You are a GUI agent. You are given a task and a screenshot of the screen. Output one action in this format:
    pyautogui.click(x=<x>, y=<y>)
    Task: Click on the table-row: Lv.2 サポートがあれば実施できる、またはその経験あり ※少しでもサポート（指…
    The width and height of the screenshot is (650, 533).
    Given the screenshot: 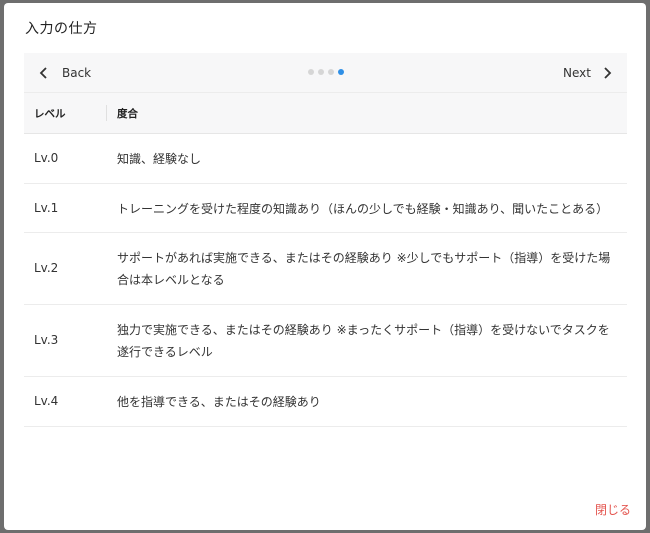 What is the action you would take?
    pyautogui.click(x=325, y=269)
    